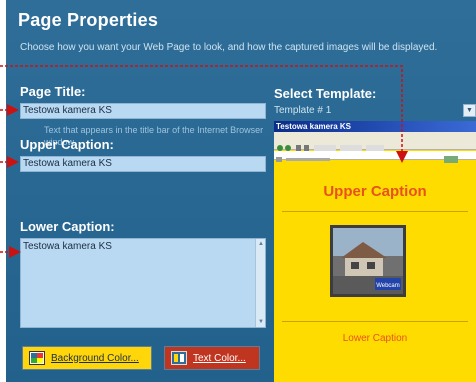  What do you see at coordinates (303, 110) in the screenshot?
I see `template-selected-value: Template # 1` at bounding box center [303, 110].